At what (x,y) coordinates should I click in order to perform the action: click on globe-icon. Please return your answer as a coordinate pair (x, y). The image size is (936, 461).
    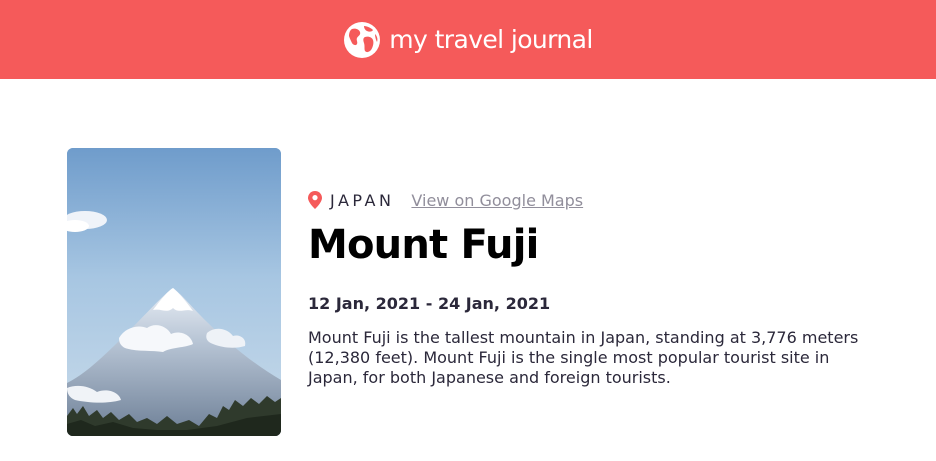
    Looking at the image, I should click on (362, 39).